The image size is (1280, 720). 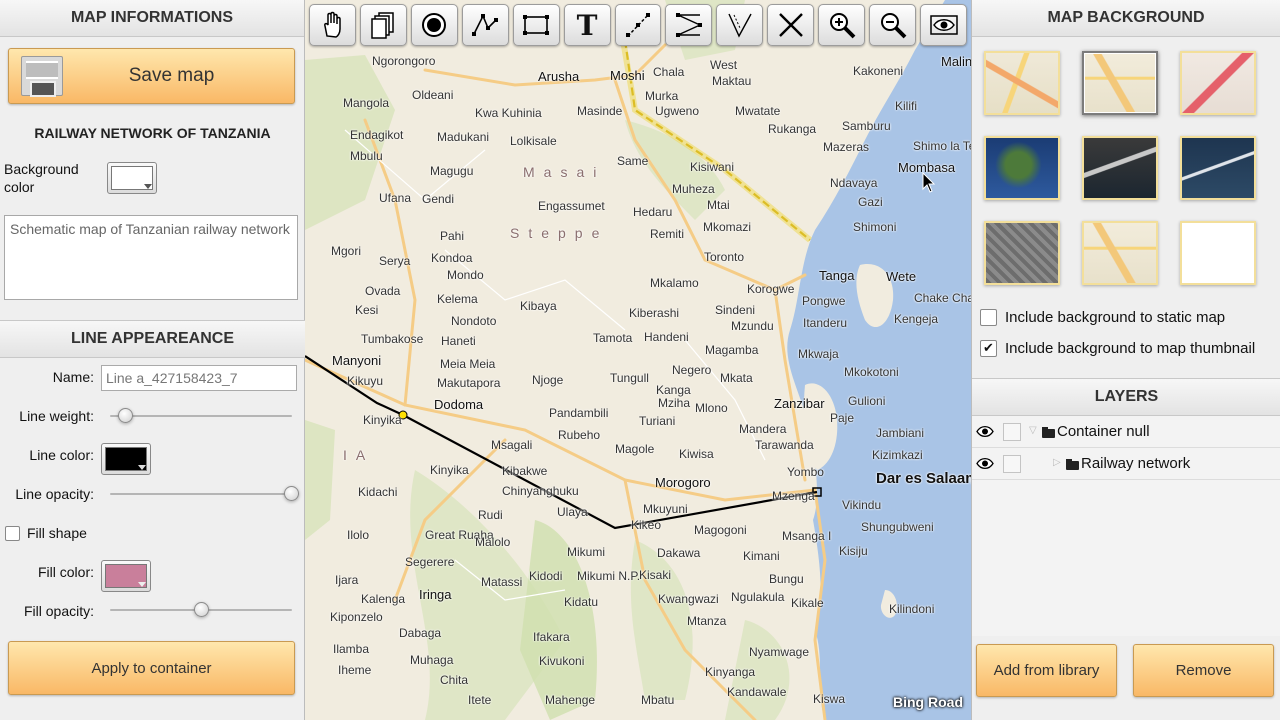 What do you see at coordinates (551, 637) in the screenshot?
I see `place-label: Ifakara` at bounding box center [551, 637].